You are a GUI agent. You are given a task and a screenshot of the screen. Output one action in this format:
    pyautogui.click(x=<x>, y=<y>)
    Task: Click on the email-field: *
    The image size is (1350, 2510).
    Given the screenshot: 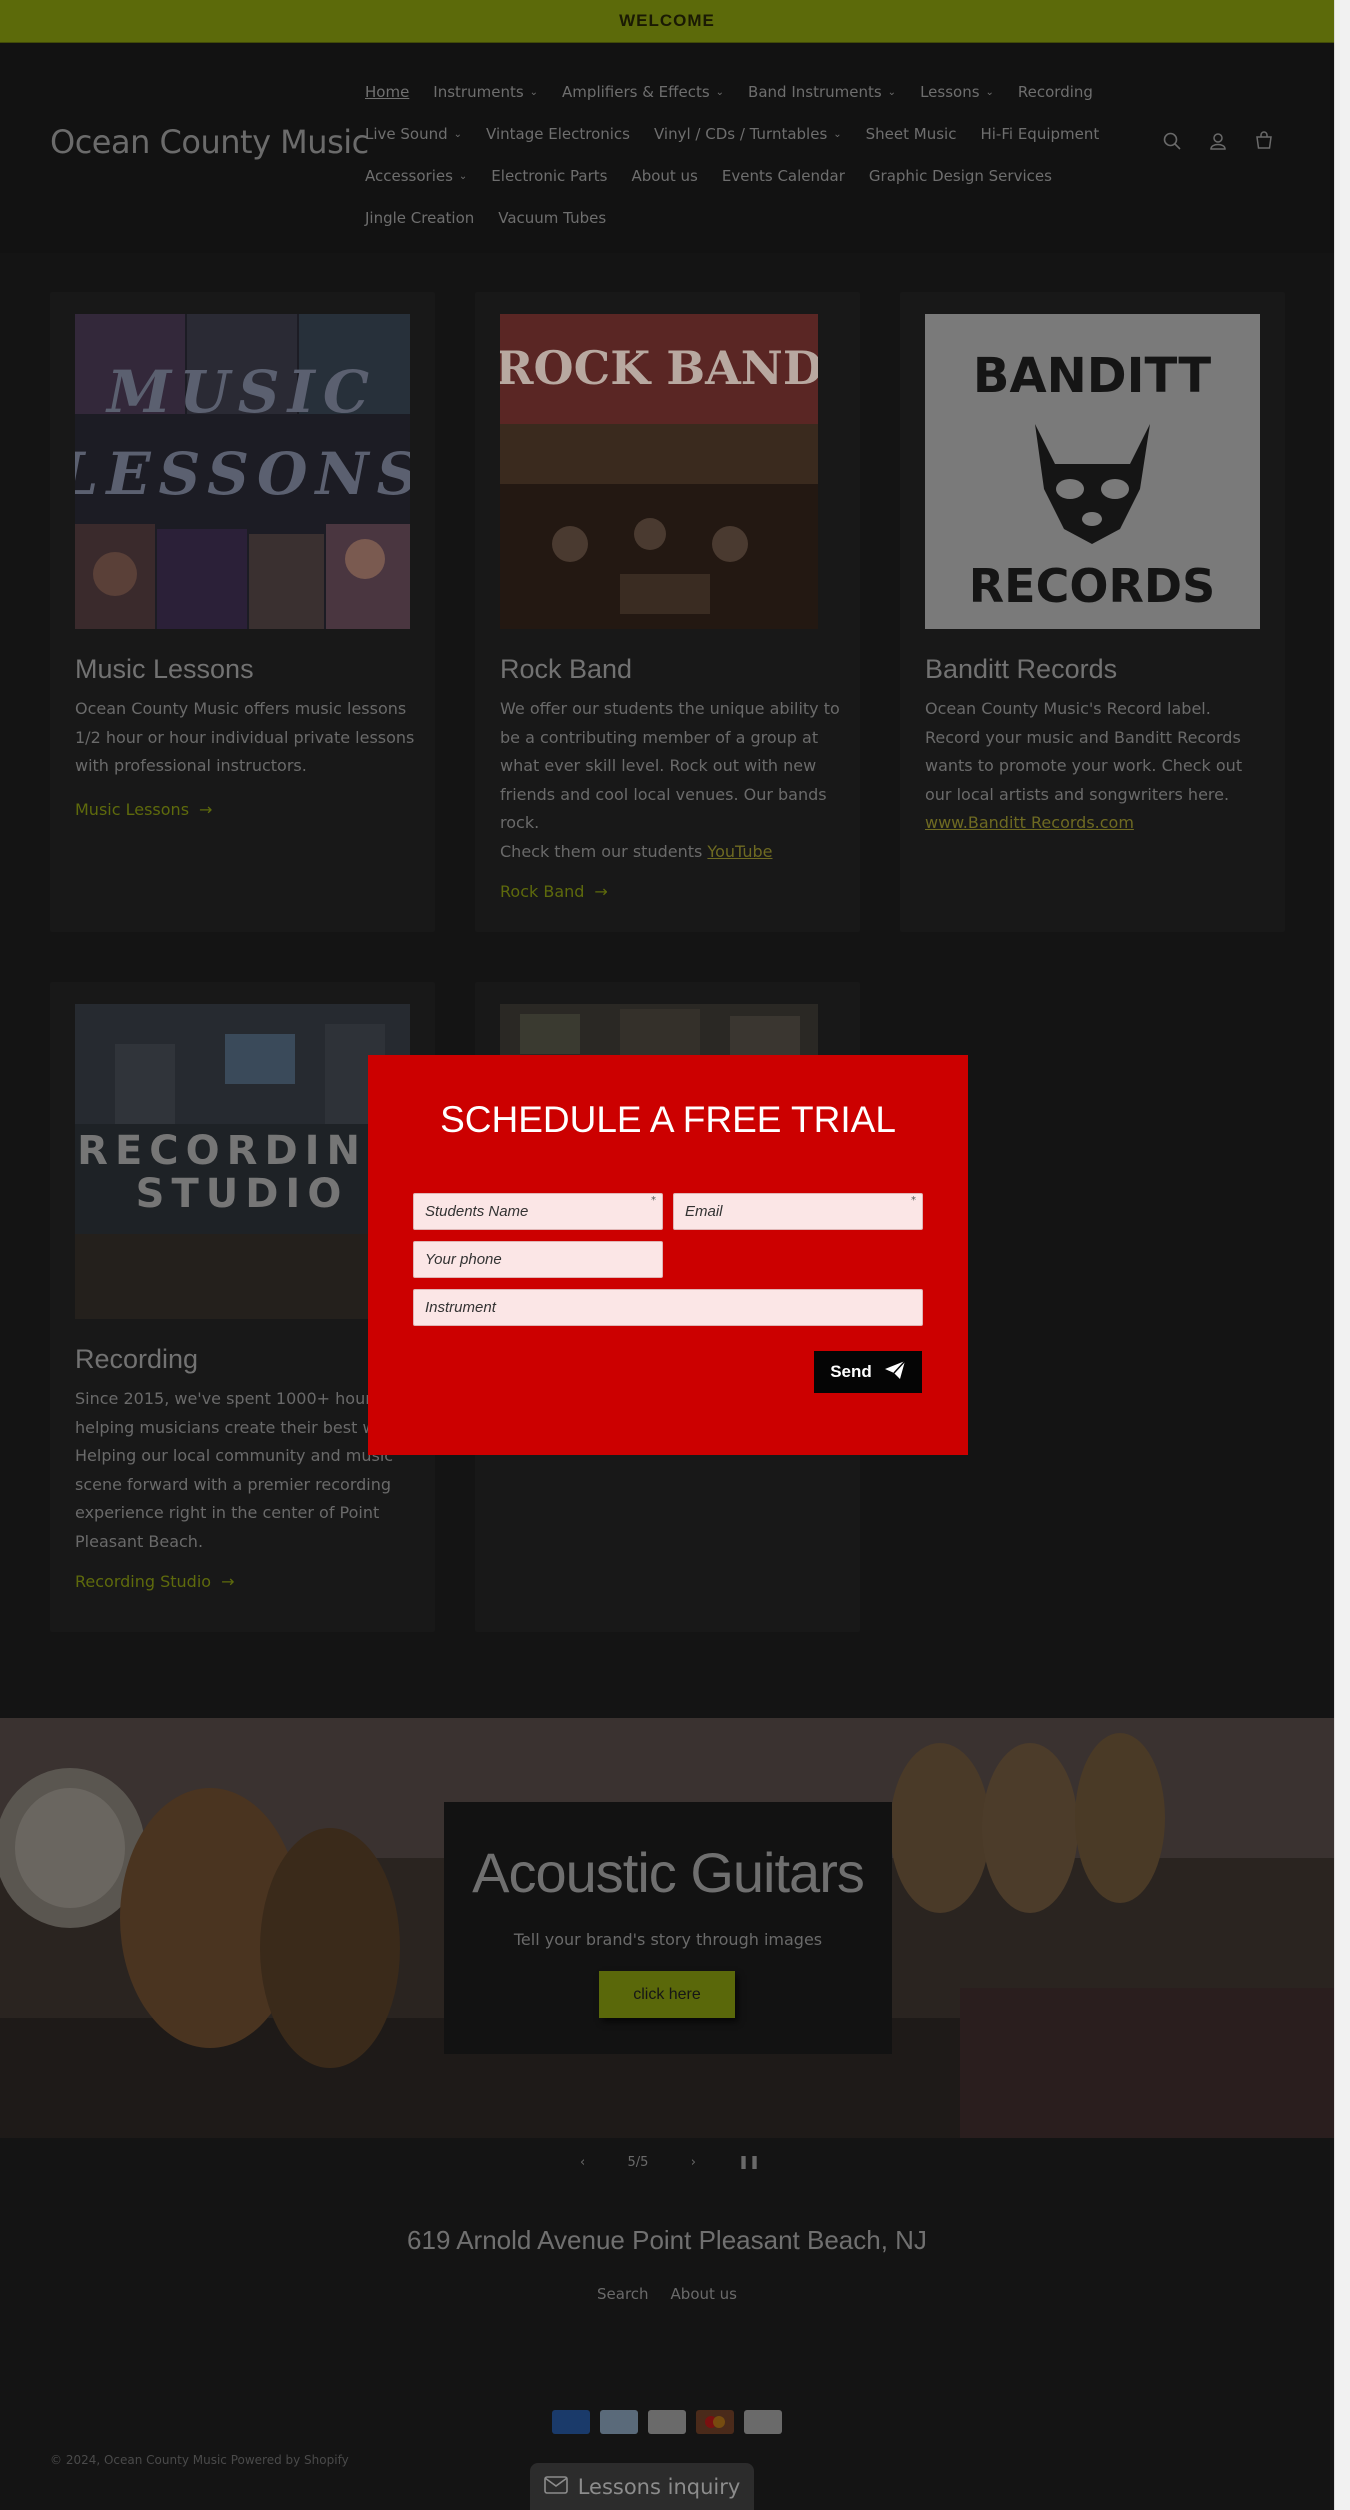 What is the action you would take?
    pyautogui.click(x=798, y=1211)
    